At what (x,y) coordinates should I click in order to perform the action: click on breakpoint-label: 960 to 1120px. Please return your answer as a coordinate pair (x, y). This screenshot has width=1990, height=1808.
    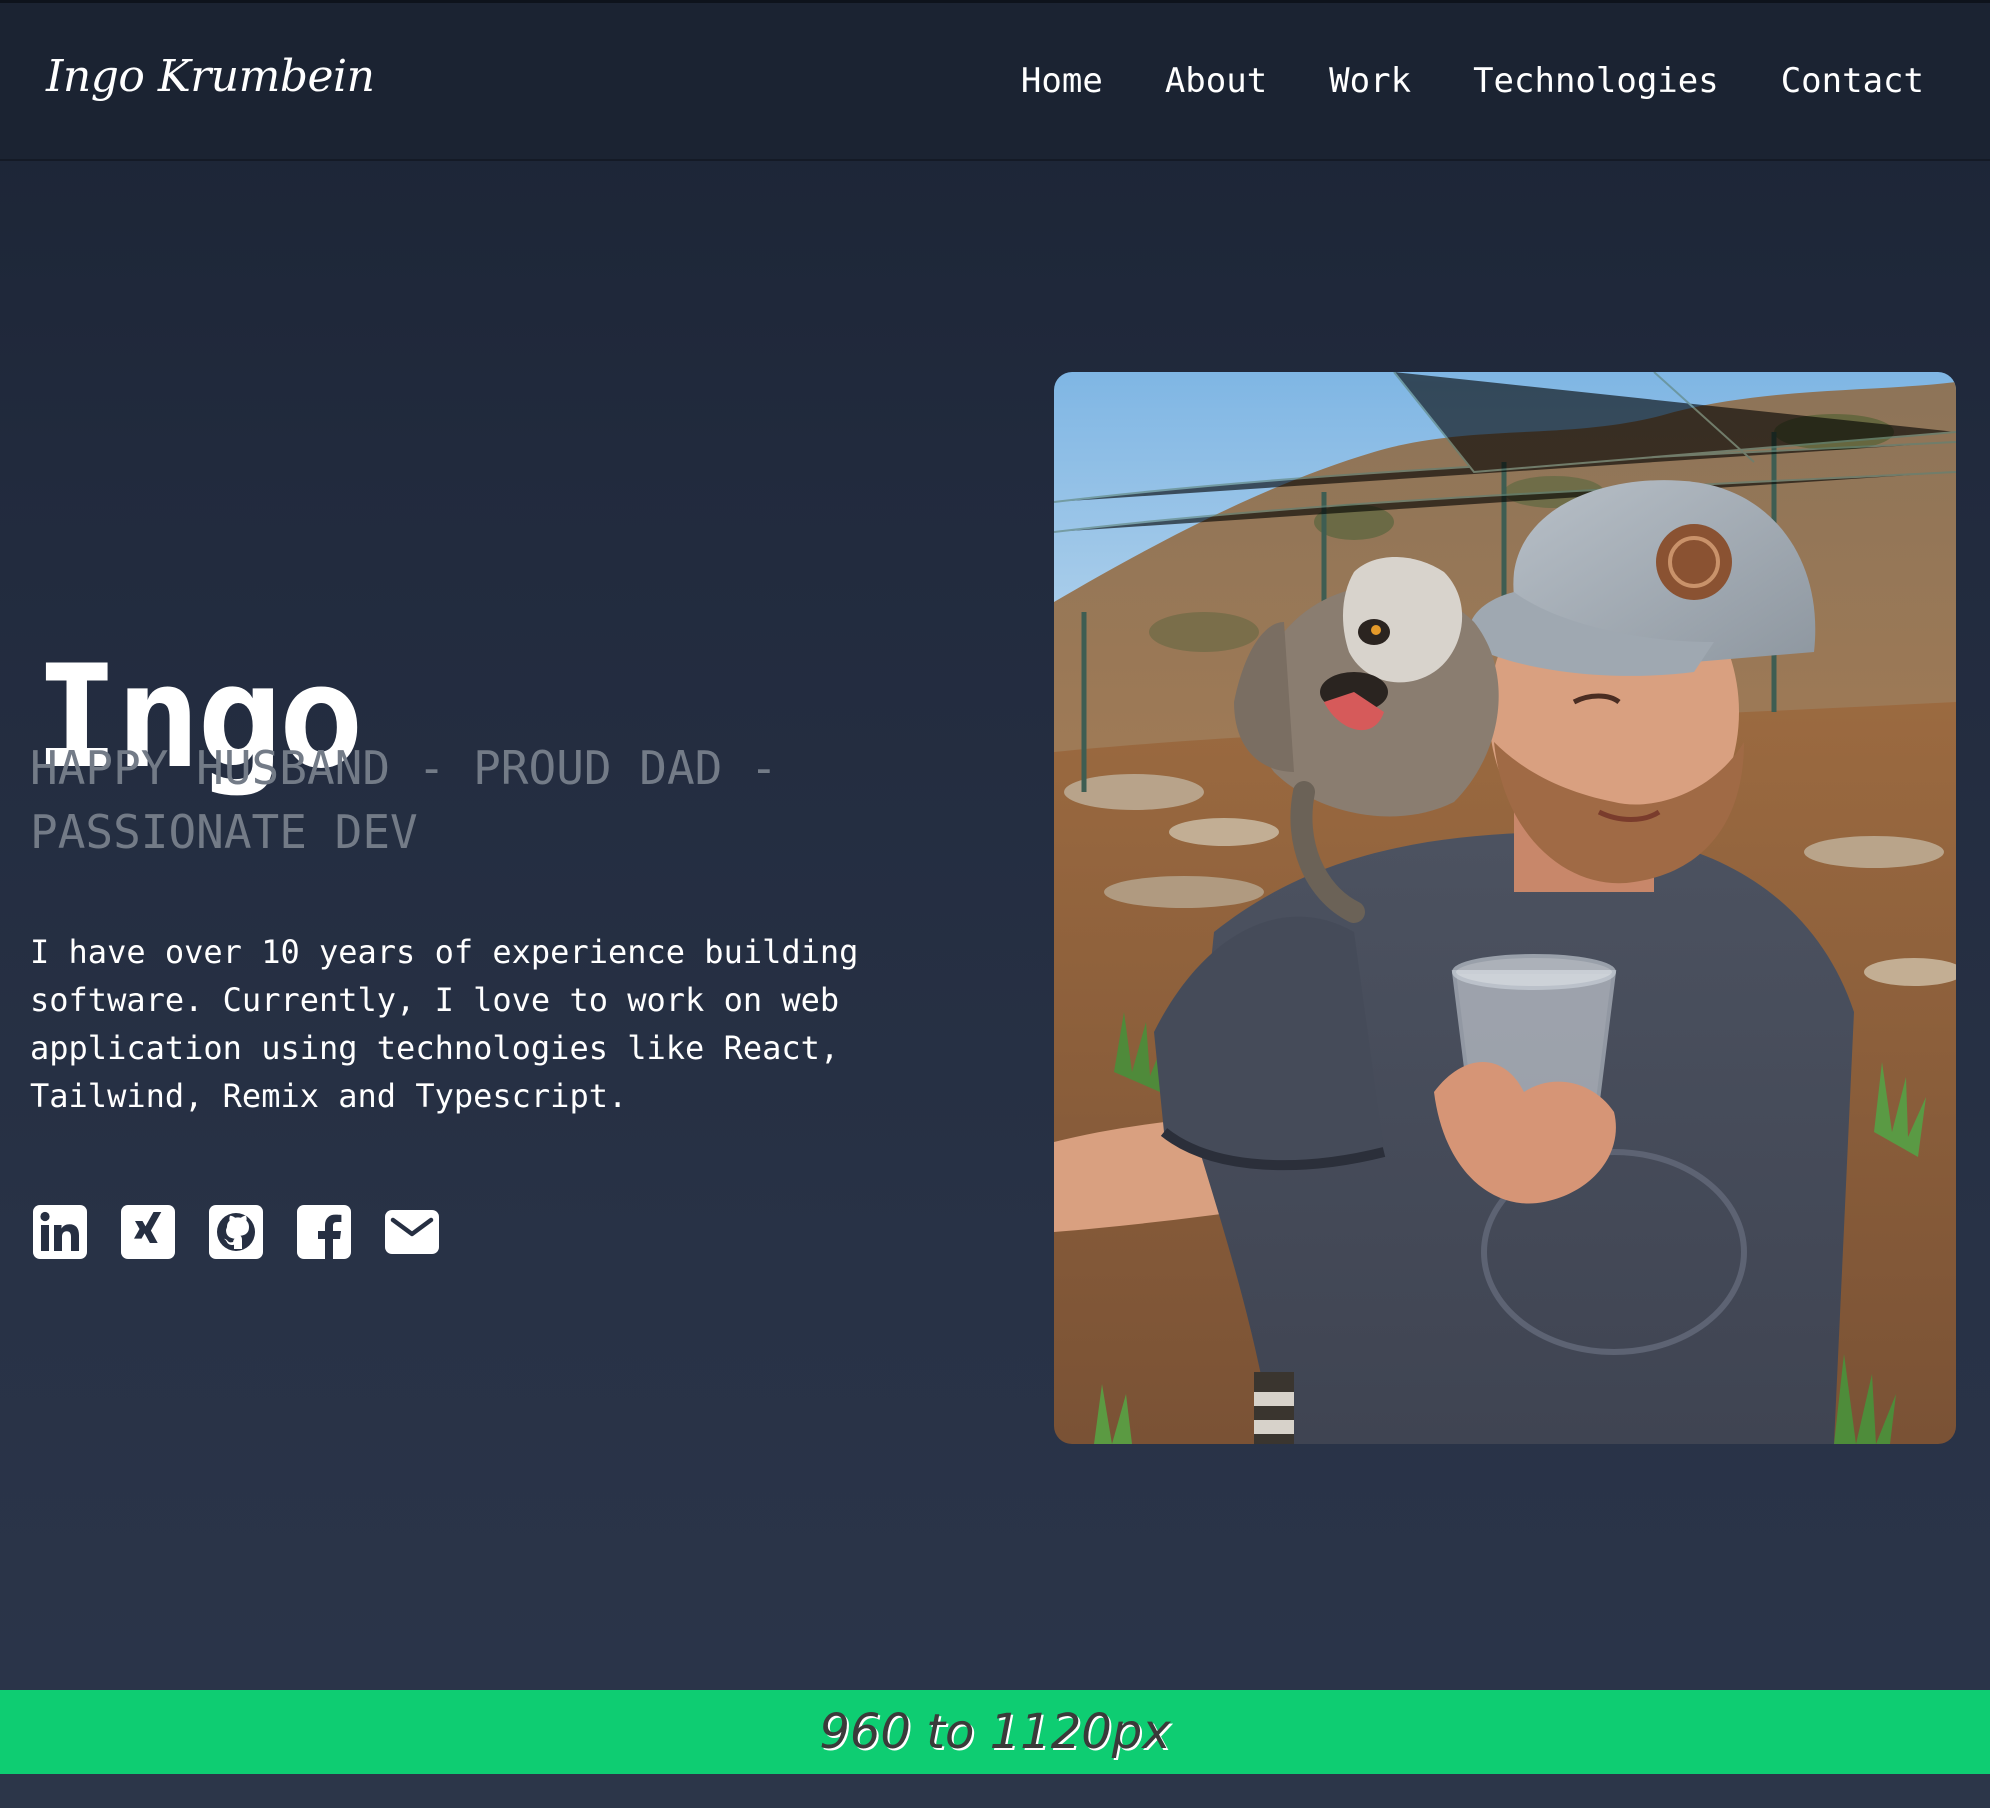
    Looking at the image, I should click on (995, 1732).